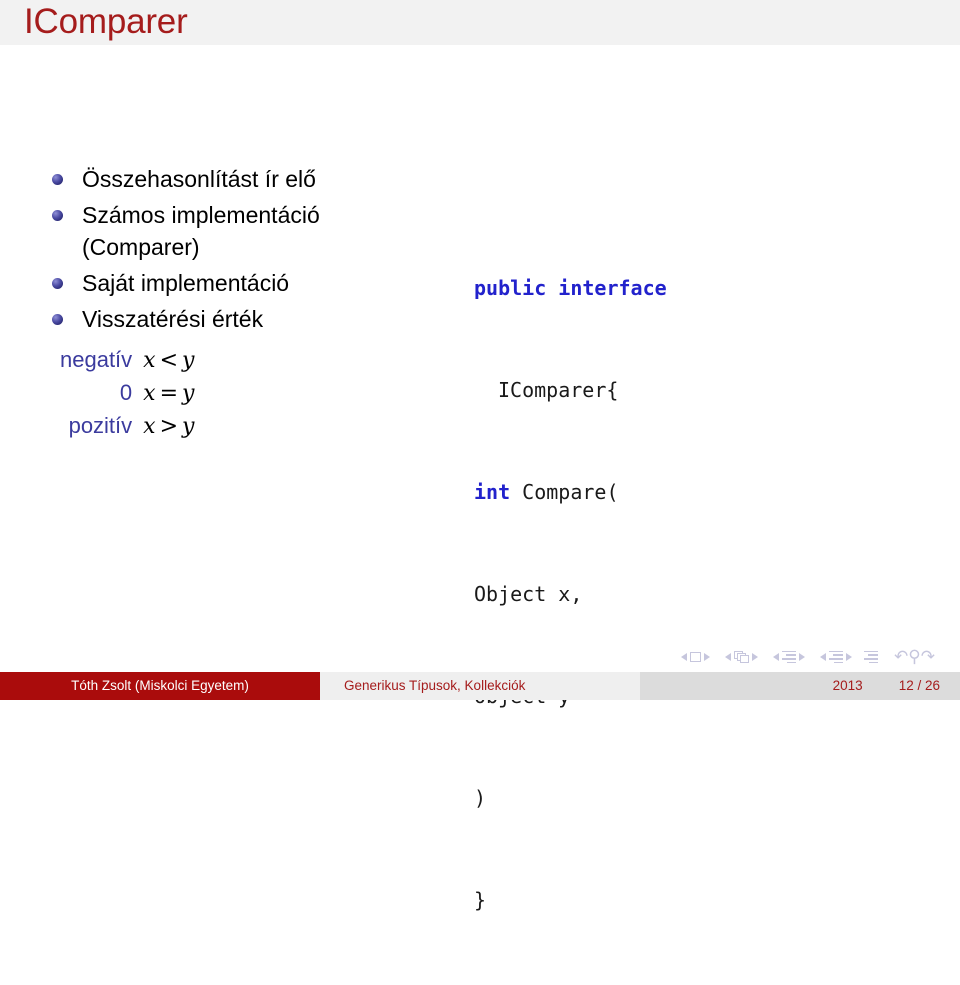 The height and width of the screenshot is (985, 960). What do you see at coordinates (919, 685) in the screenshot?
I see `footer-page-number: 12 / 26` at bounding box center [919, 685].